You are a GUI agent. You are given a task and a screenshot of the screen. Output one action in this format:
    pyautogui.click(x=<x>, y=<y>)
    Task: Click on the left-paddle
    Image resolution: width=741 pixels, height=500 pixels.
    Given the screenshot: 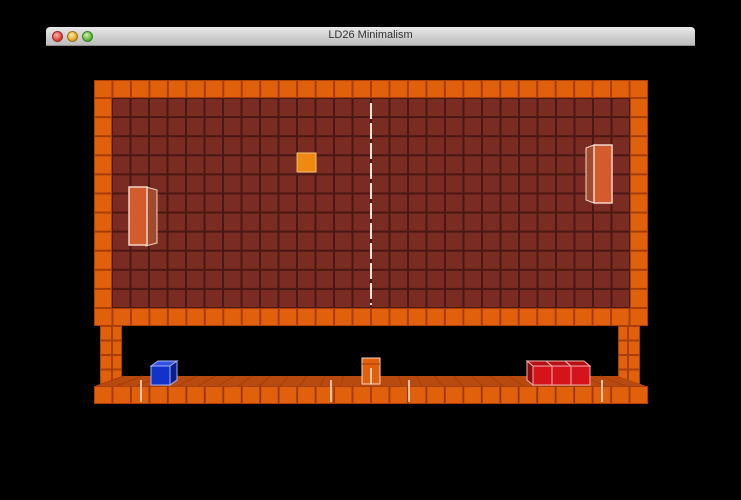 What is the action you would take?
    pyautogui.click(x=138, y=216)
    